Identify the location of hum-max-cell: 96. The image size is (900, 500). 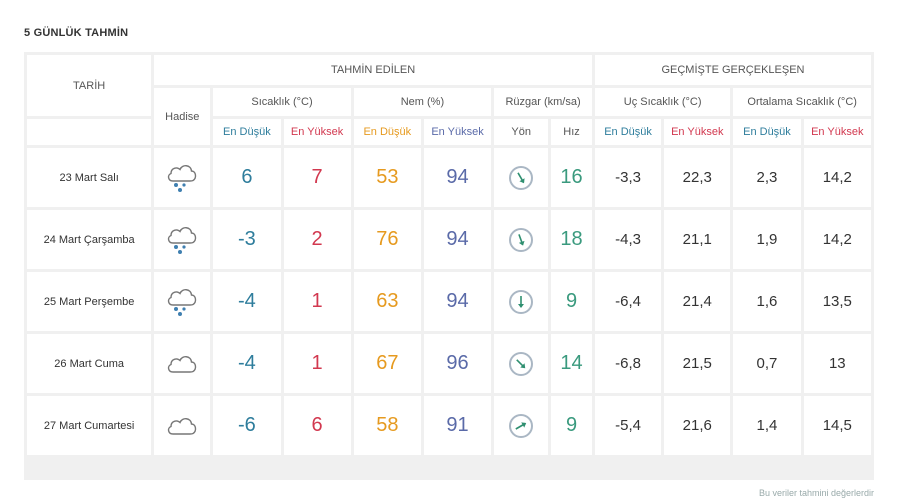
(457, 363).